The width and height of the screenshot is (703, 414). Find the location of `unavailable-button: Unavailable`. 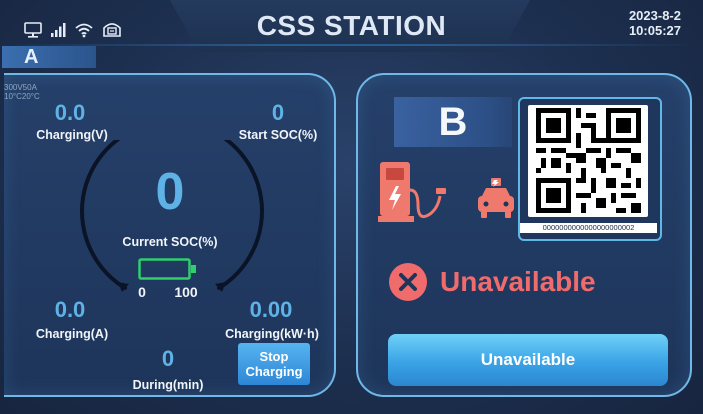

unavailable-button: Unavailable is located at coordinates (528, 360).